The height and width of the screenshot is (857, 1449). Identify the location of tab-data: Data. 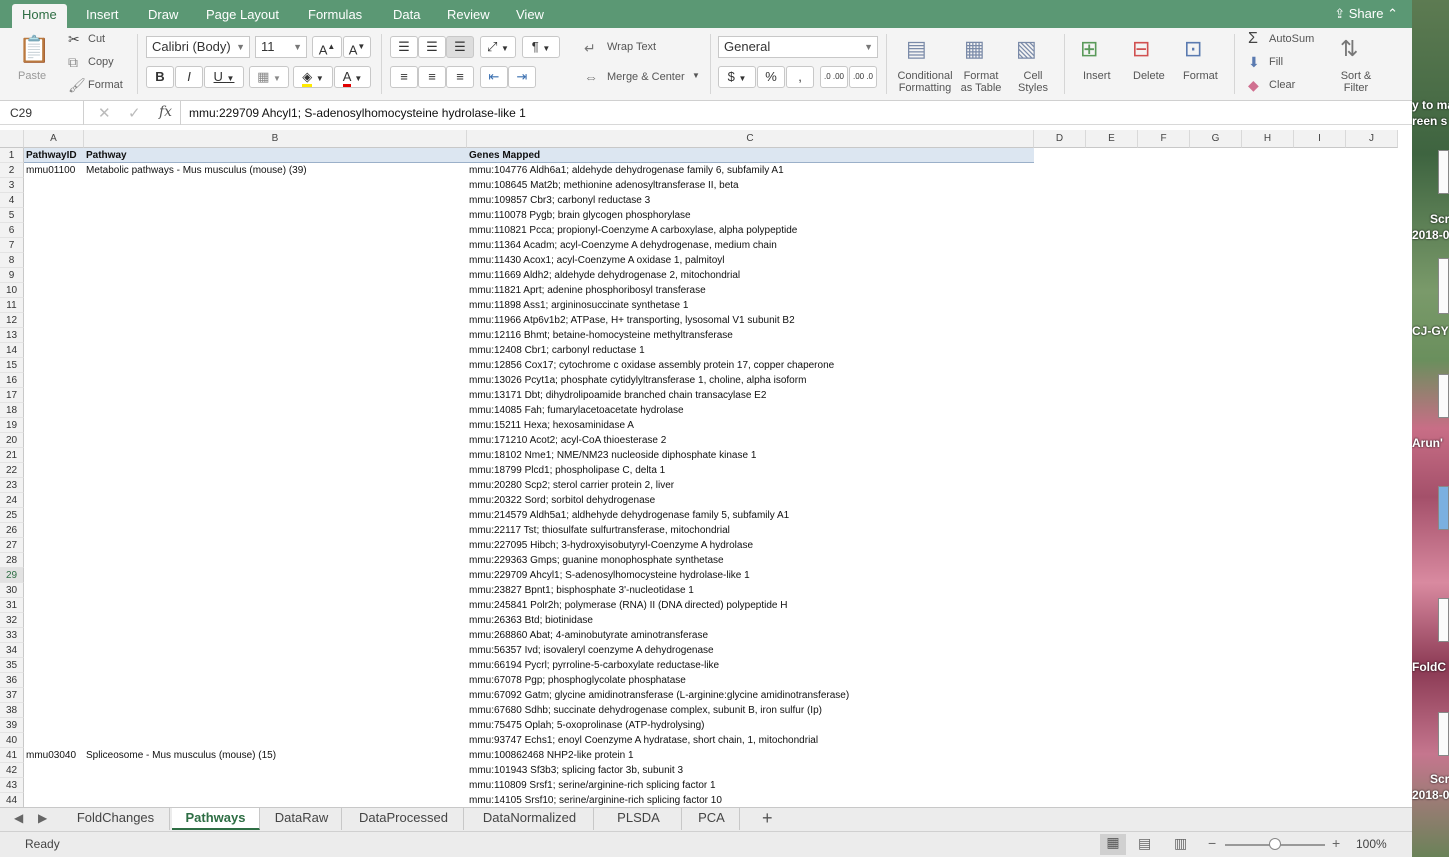
(406, 16).